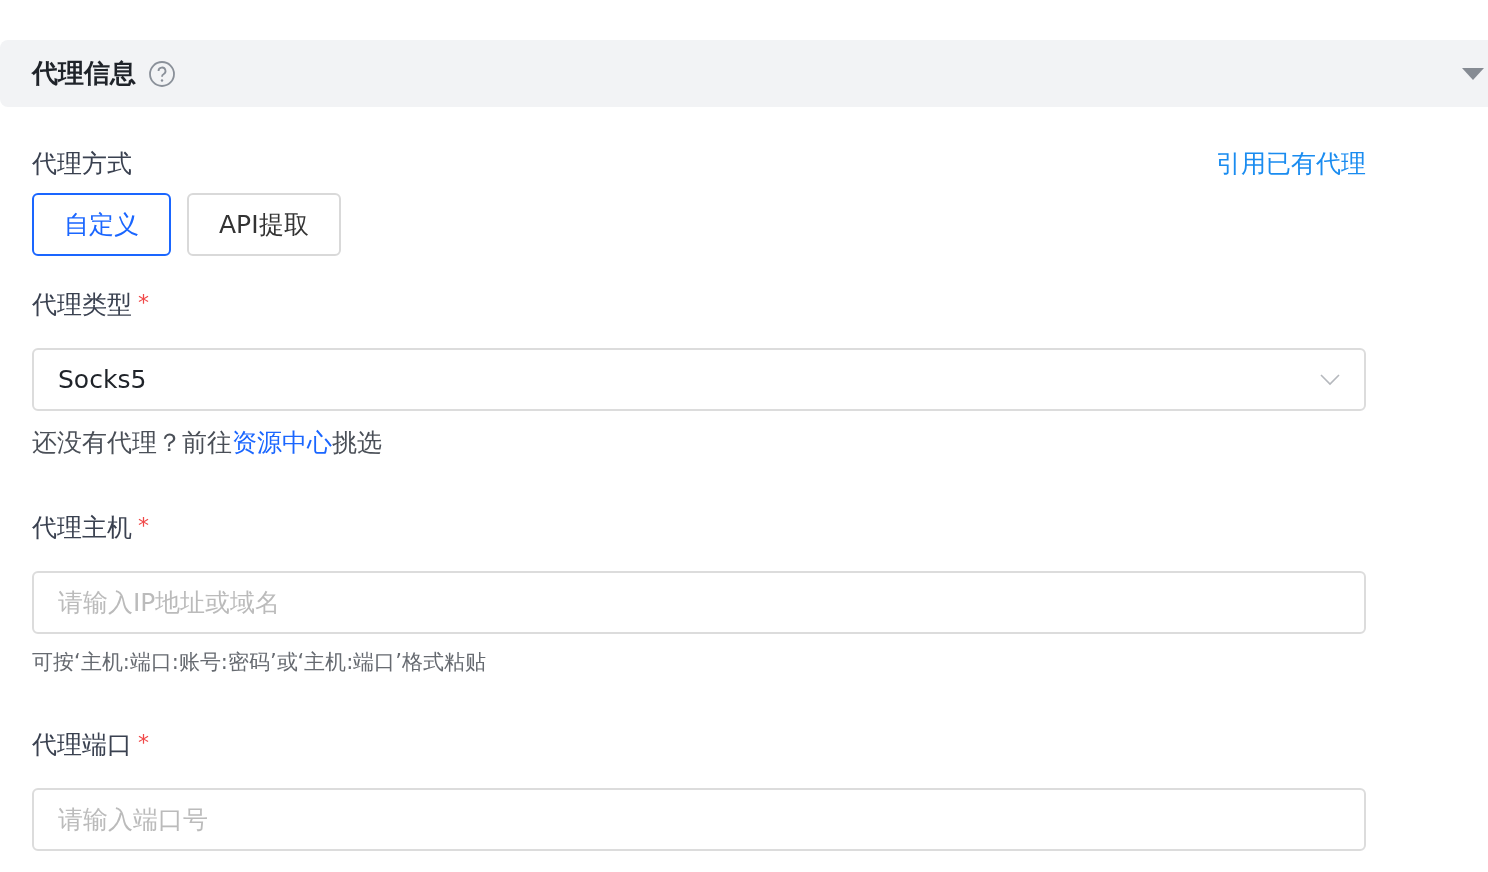  What do you see at coordinates (162, 73) in the screenshot?
I see `help-icon` at bounding box center [162, 73].